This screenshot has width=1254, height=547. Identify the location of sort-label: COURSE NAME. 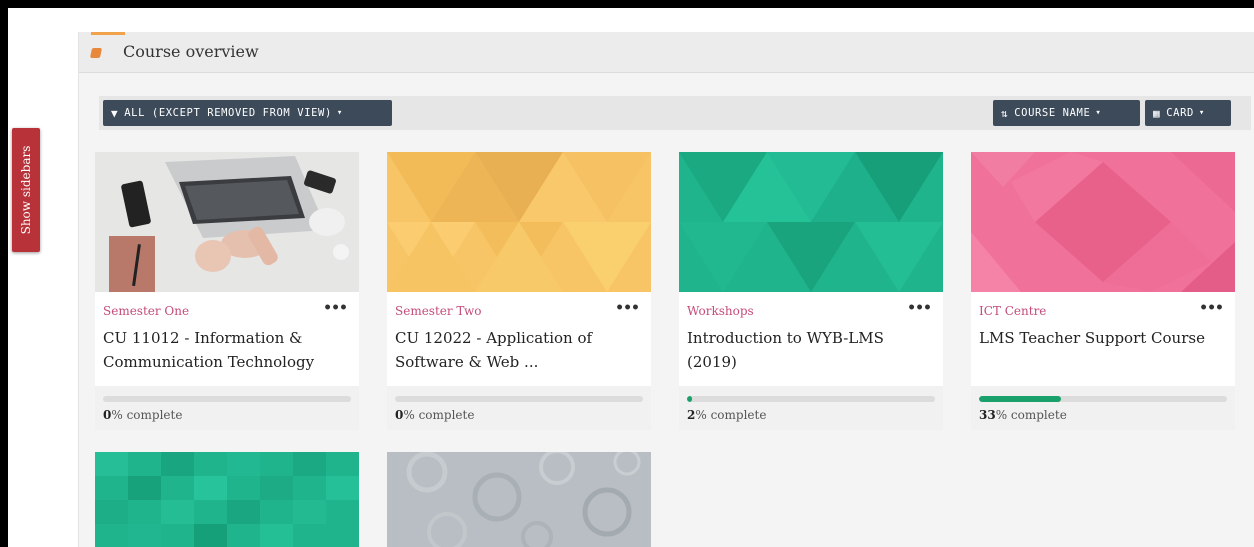
(1052, 113).